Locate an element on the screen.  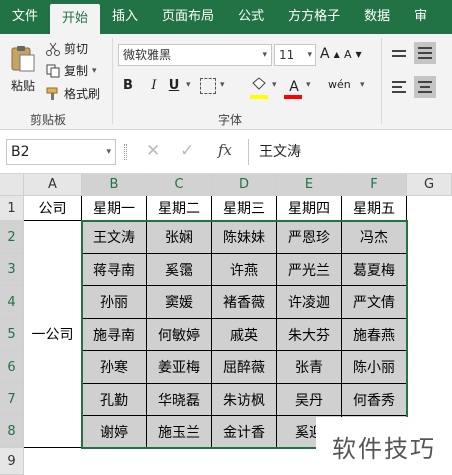
table-cell: 谢婷 is located at coordinates (114, 432).